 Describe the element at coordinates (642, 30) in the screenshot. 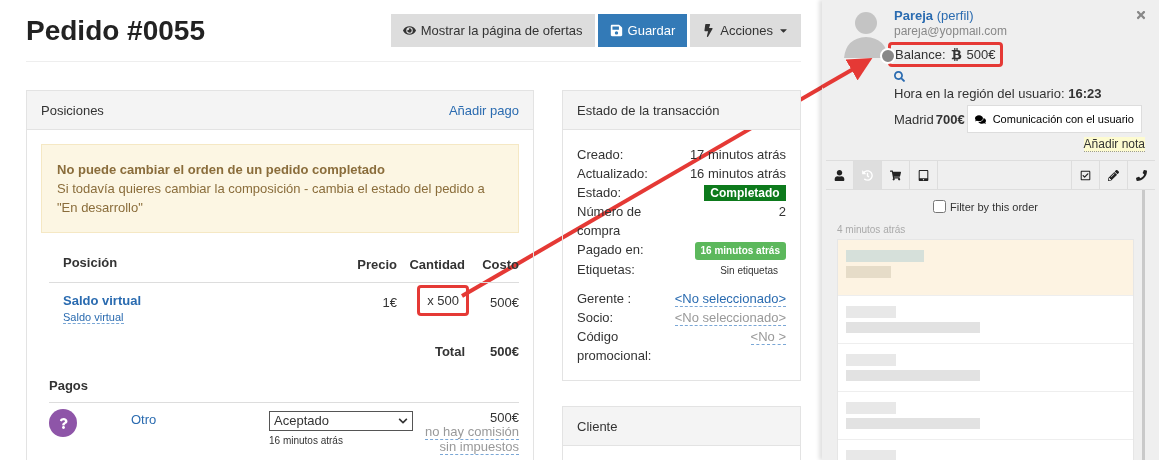

I see `toolbar-button: Guardar` at that location.